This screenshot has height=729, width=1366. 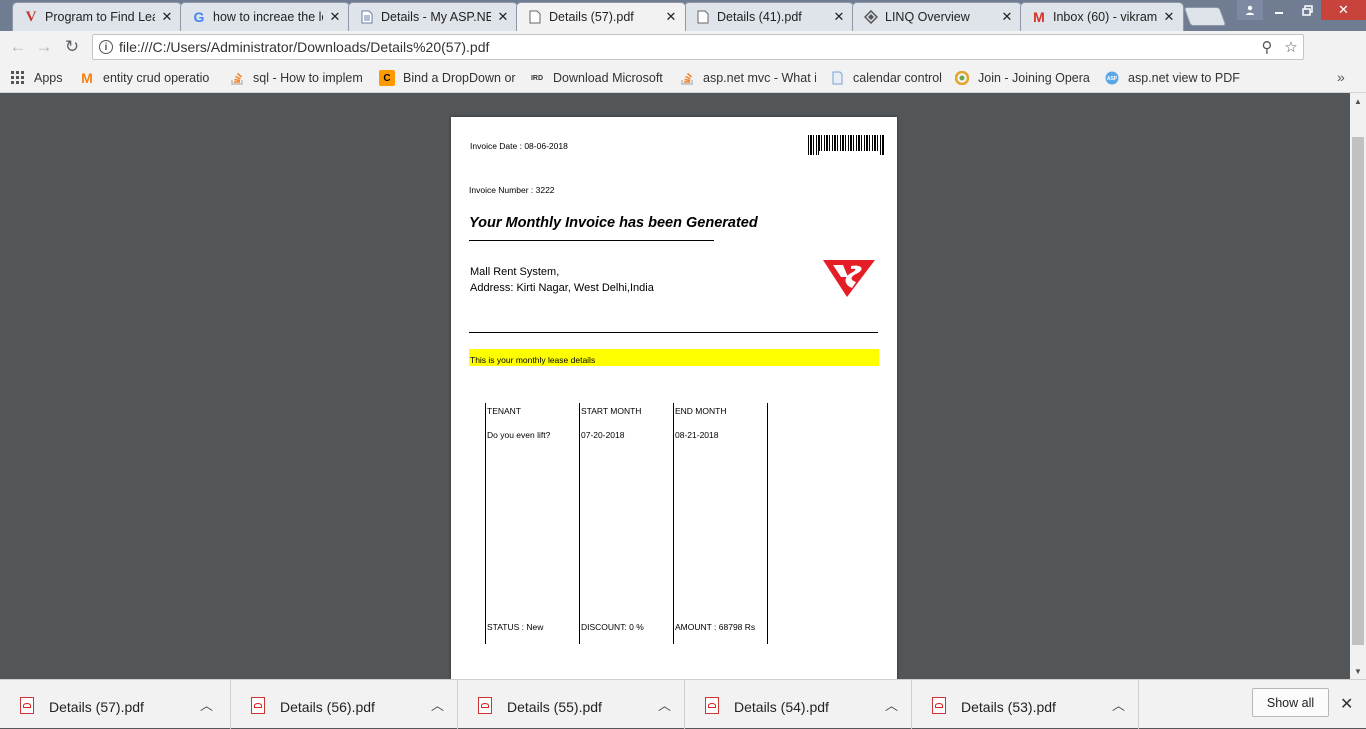 I want to click on section-divider, so click(x=673, y=332).